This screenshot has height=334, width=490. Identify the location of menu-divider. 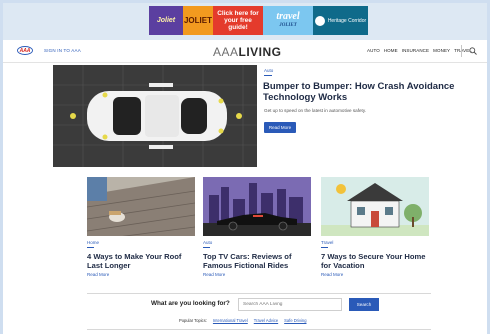
(461, 51).